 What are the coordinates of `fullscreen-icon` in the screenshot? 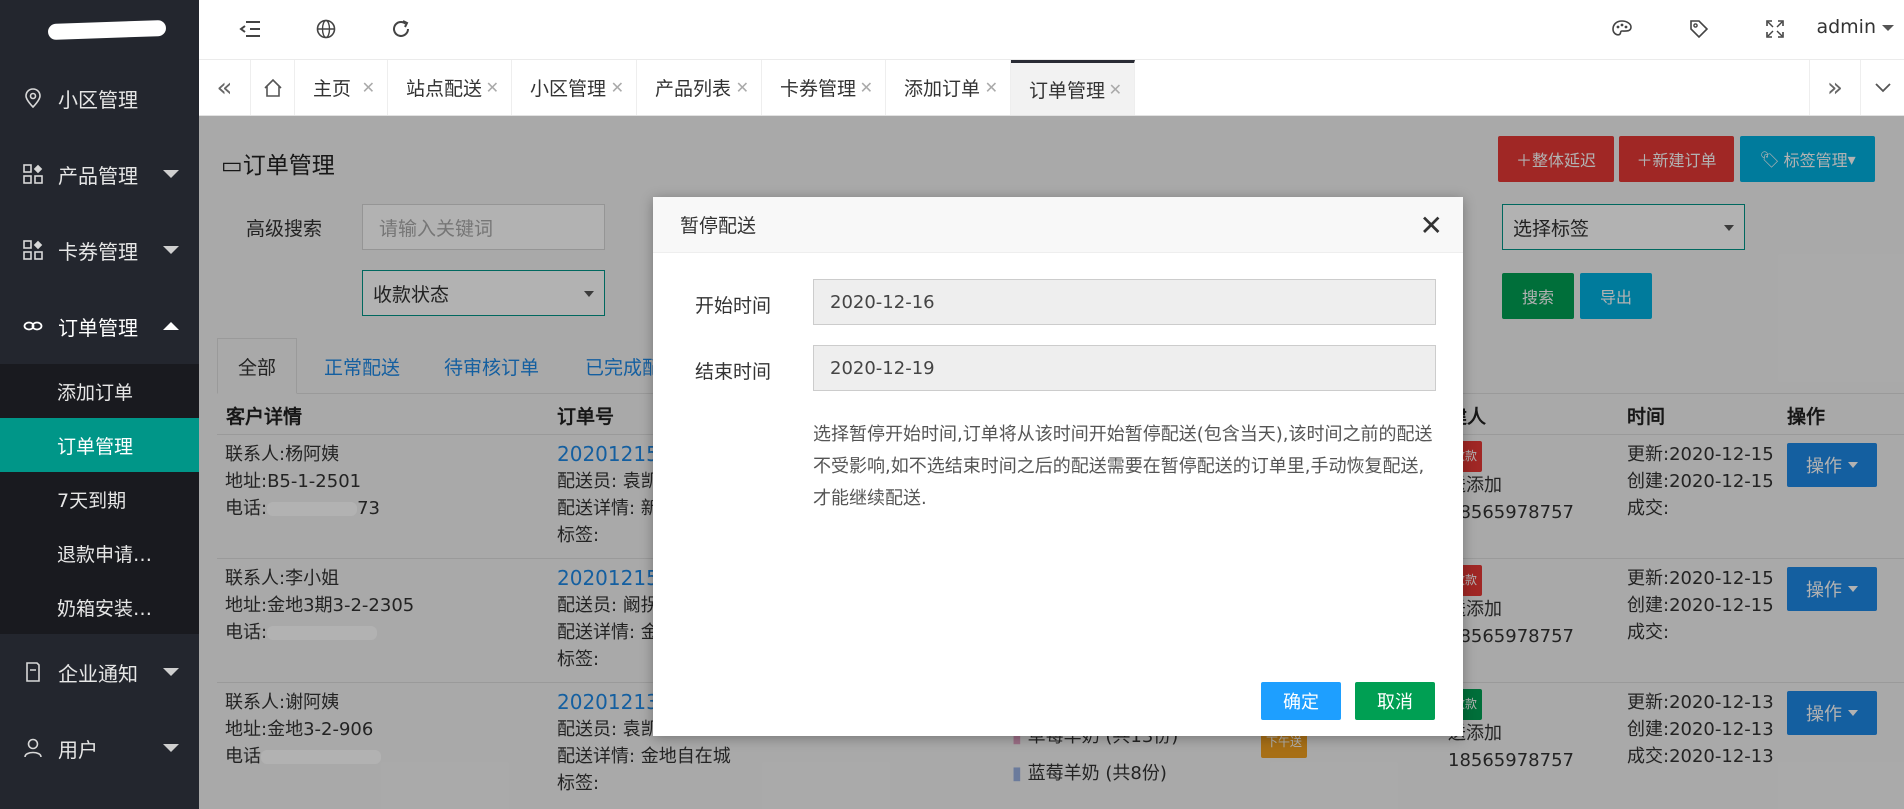 It's located at (1775, 29).